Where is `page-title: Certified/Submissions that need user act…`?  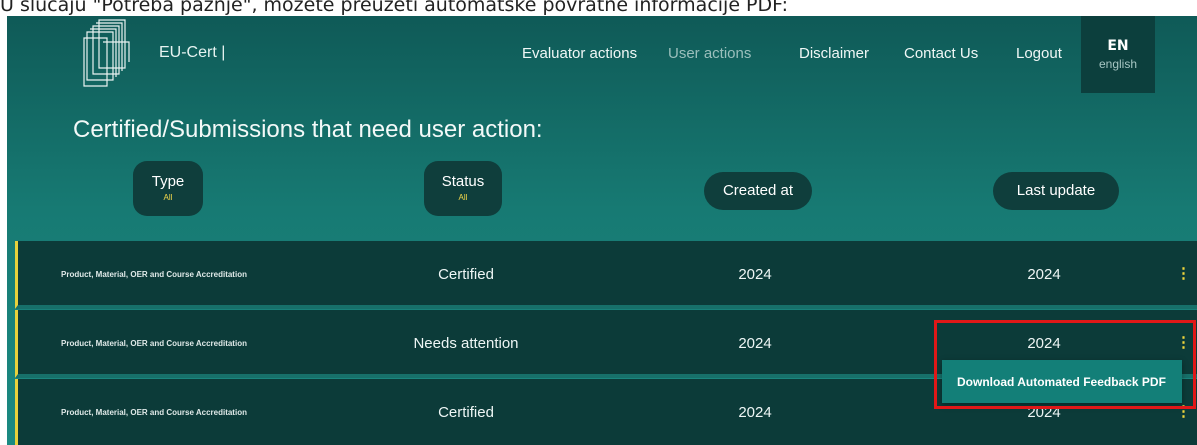
page-title: Certified/Submissions that need user act… is located at coordinates (308, 129).